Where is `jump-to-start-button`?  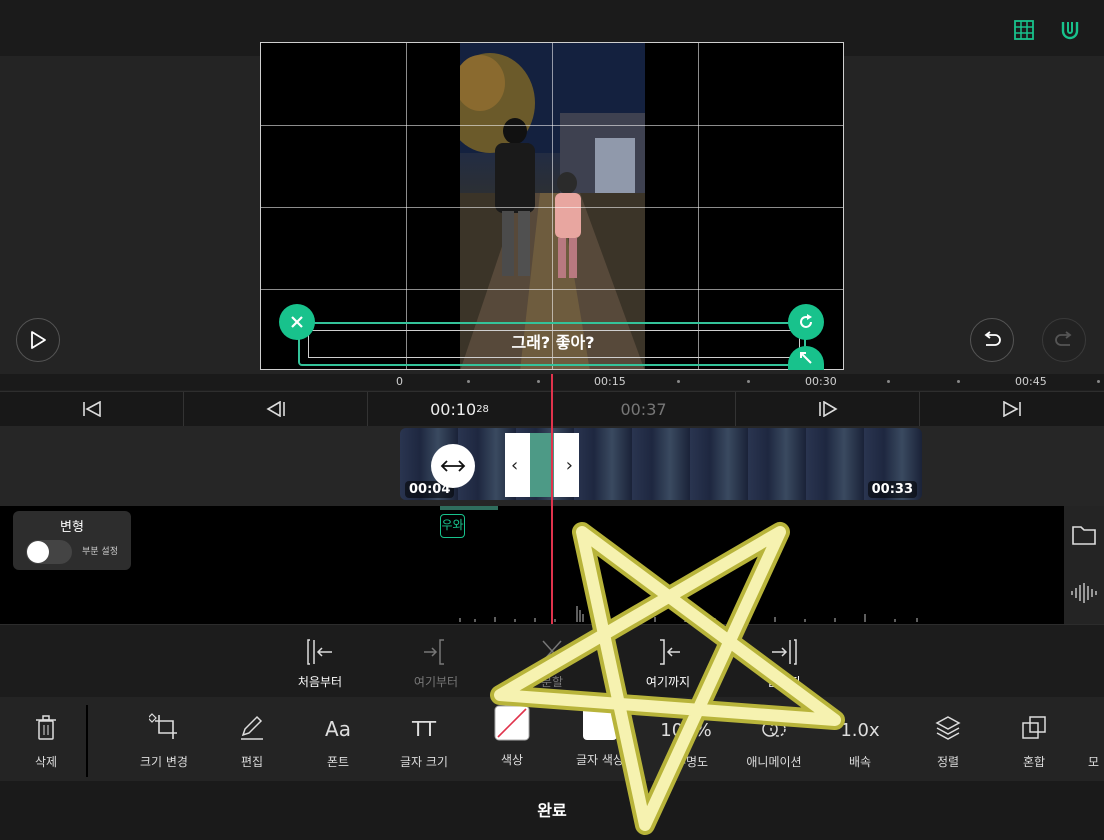
jump-to-start-button is located at coordinates (92, 409).